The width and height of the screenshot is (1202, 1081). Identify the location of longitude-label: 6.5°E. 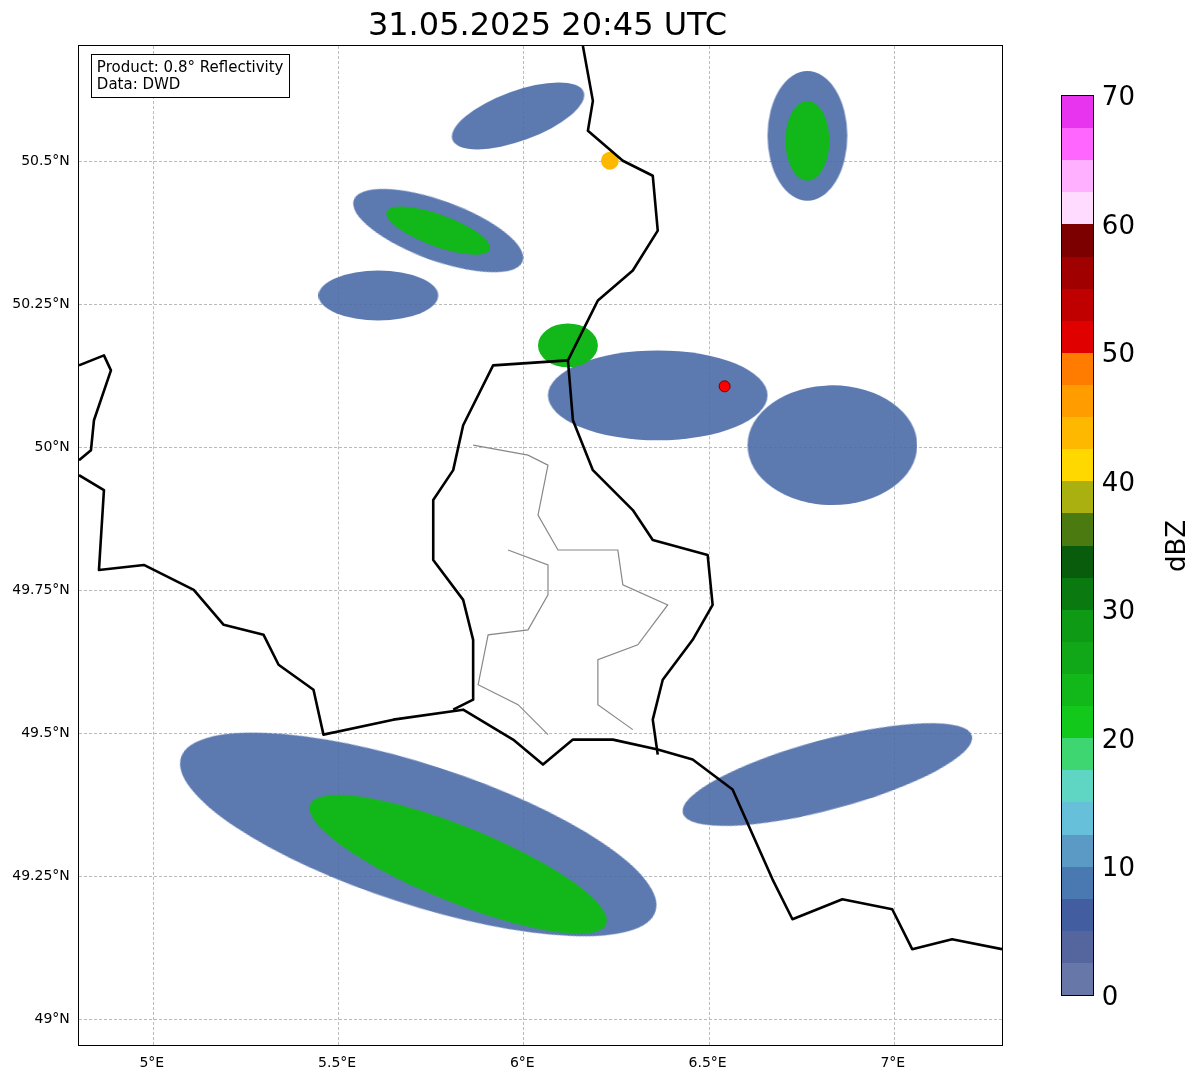
(707, 1062).